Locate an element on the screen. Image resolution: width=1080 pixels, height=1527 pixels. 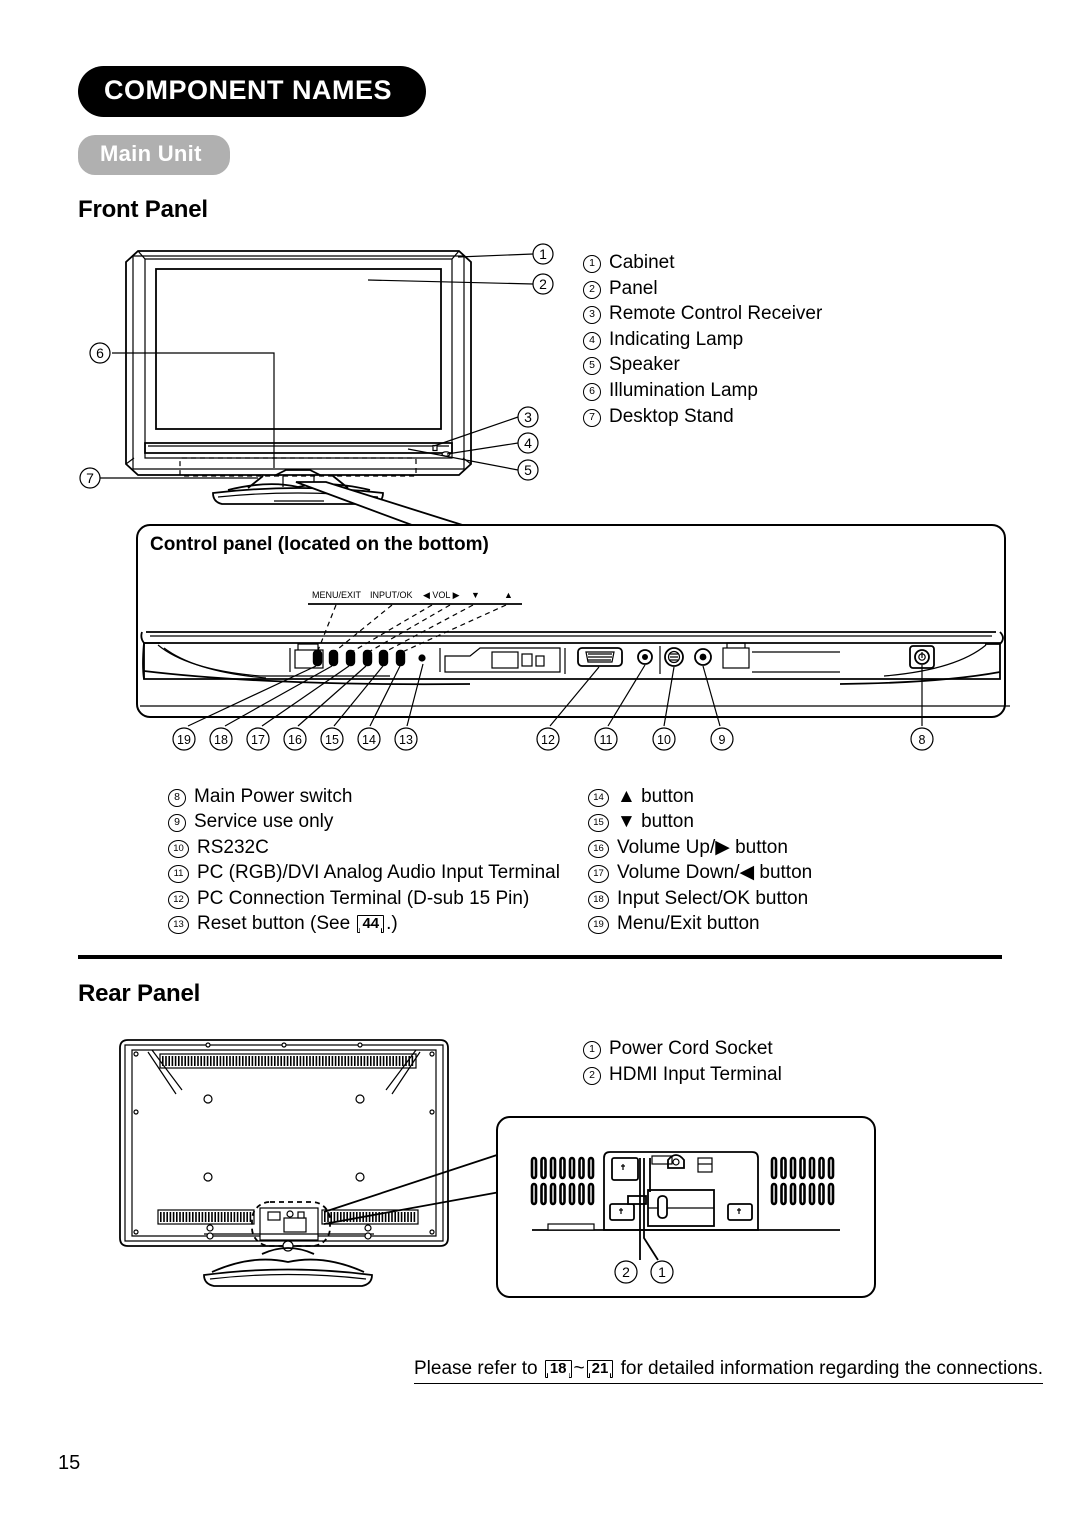
item-number: 18 is located at coordinates (598, 899).